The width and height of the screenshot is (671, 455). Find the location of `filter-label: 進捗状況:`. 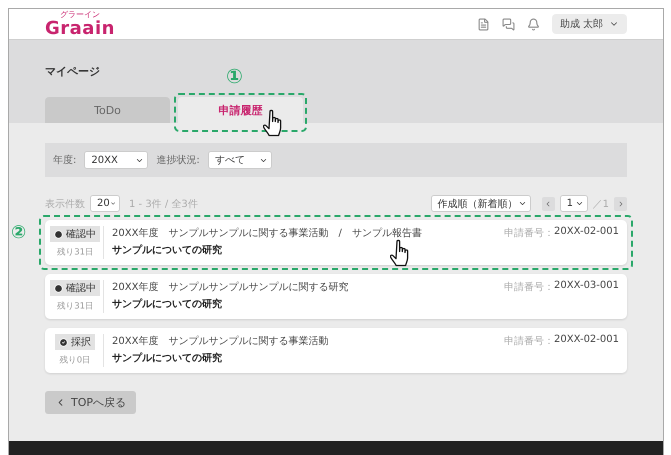

filter-label: 進捗状況: is located at coordinates (178, 160).